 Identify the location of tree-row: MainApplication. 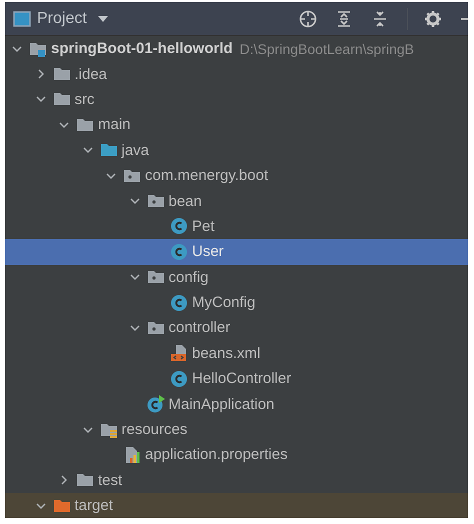
(236, 404).